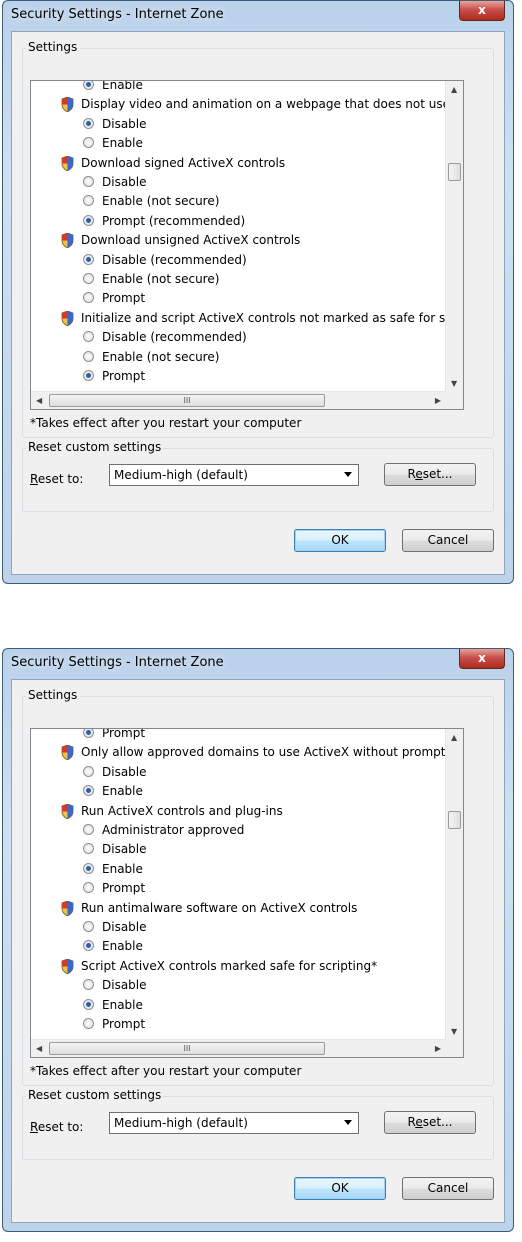  I want to click on setting-option-radio: Administrator approved, so click(163, 830).